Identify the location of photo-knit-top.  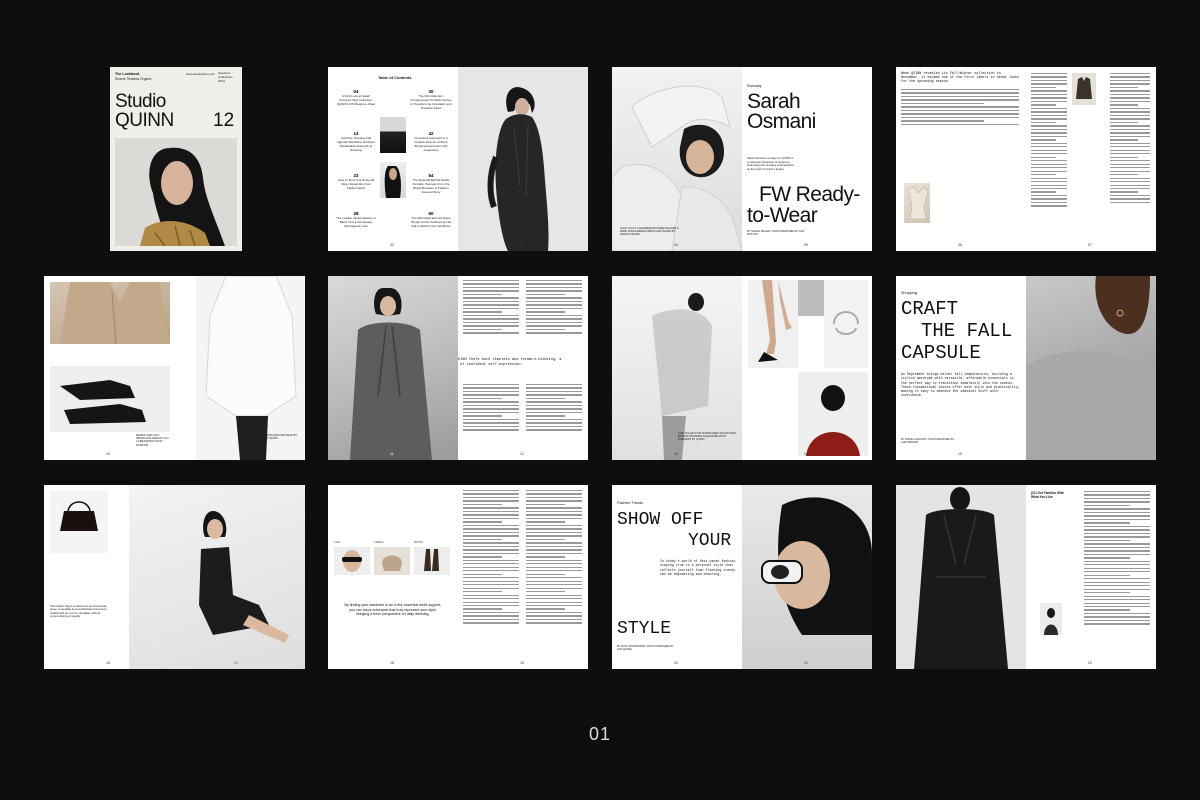
(811, 298).